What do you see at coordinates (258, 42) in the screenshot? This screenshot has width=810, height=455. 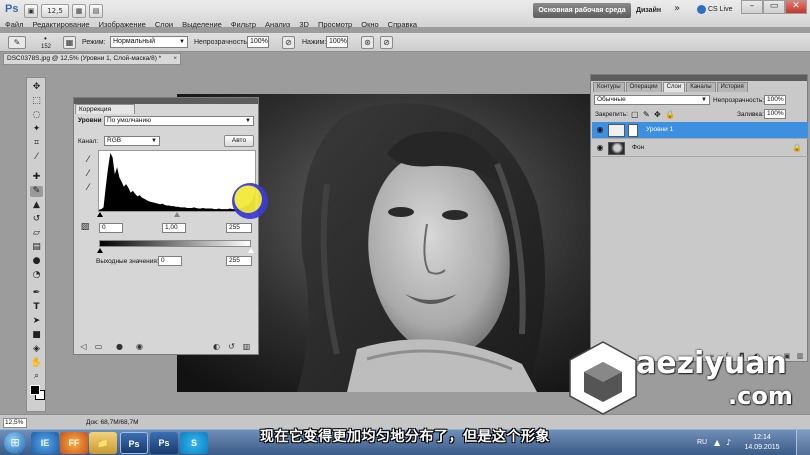 I see `opacity-input: 100%` at bounding box center [258, 42].